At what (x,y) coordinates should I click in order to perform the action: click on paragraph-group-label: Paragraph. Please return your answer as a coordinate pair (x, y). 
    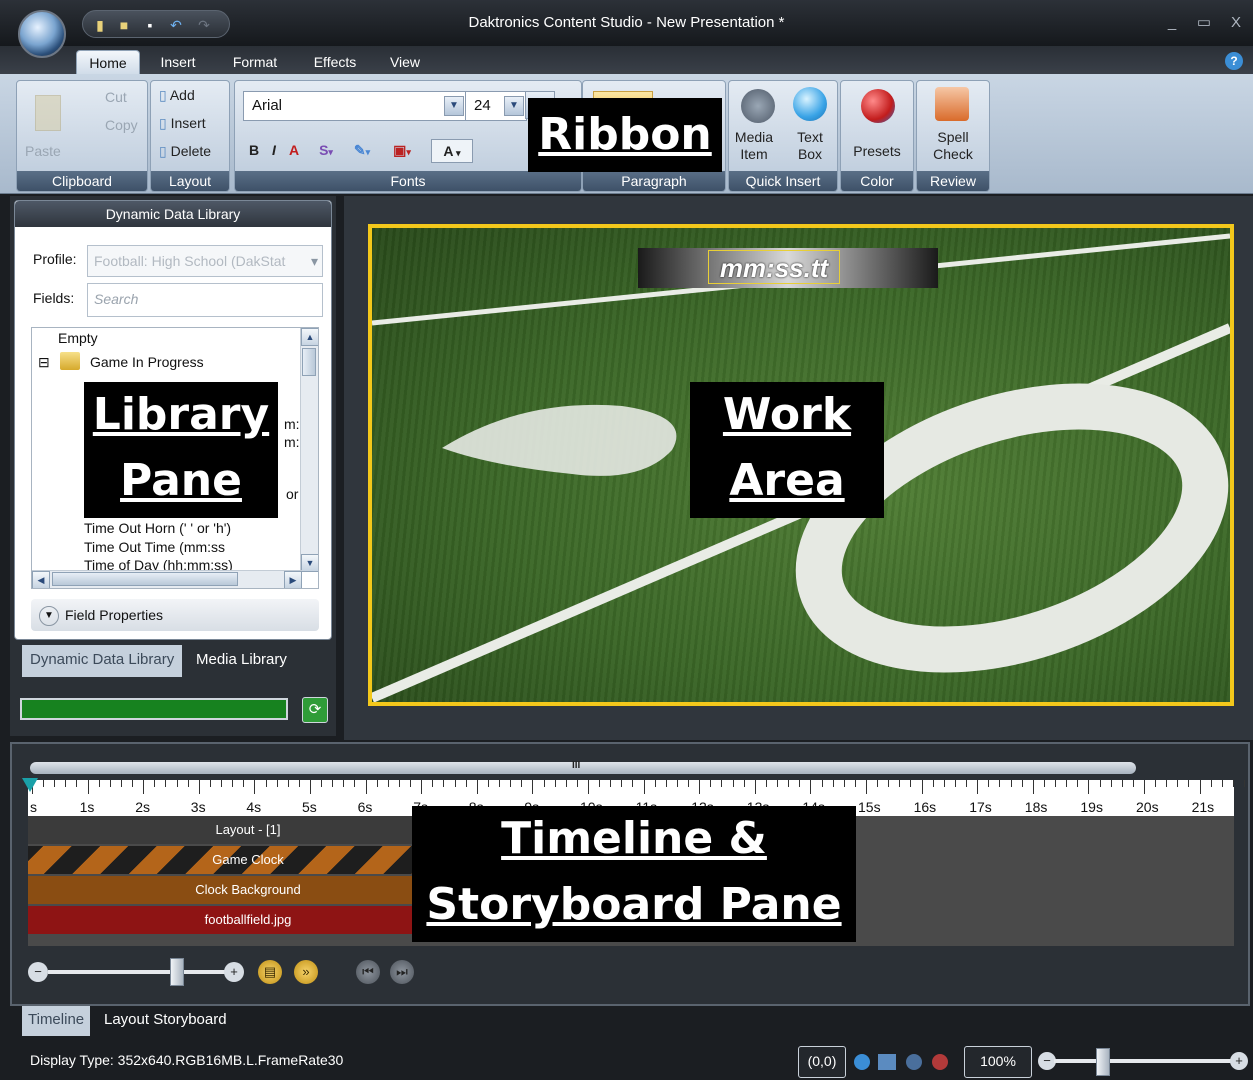
    Looking at the image, I should click on (654, 181).